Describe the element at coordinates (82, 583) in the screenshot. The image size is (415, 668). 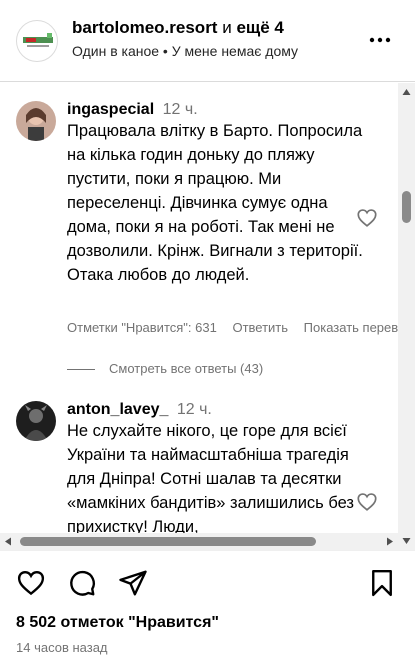
I see `comment-bubble-icon` at that location.